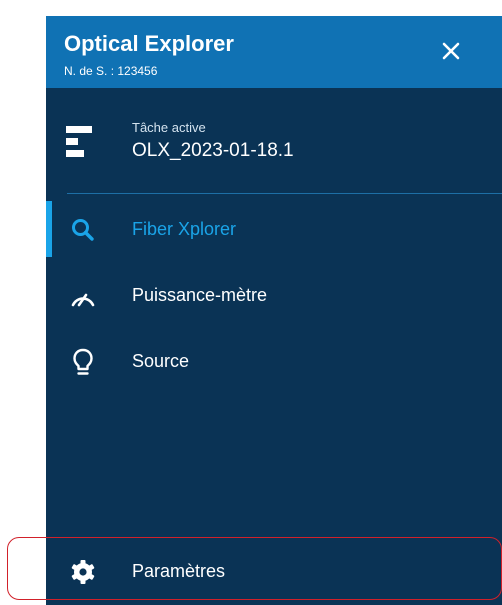 The image size is (502, 605). What do you see at coordinates (83, 230) in the screenshot?
I see `search-icon` at bounding box center [83, 230].